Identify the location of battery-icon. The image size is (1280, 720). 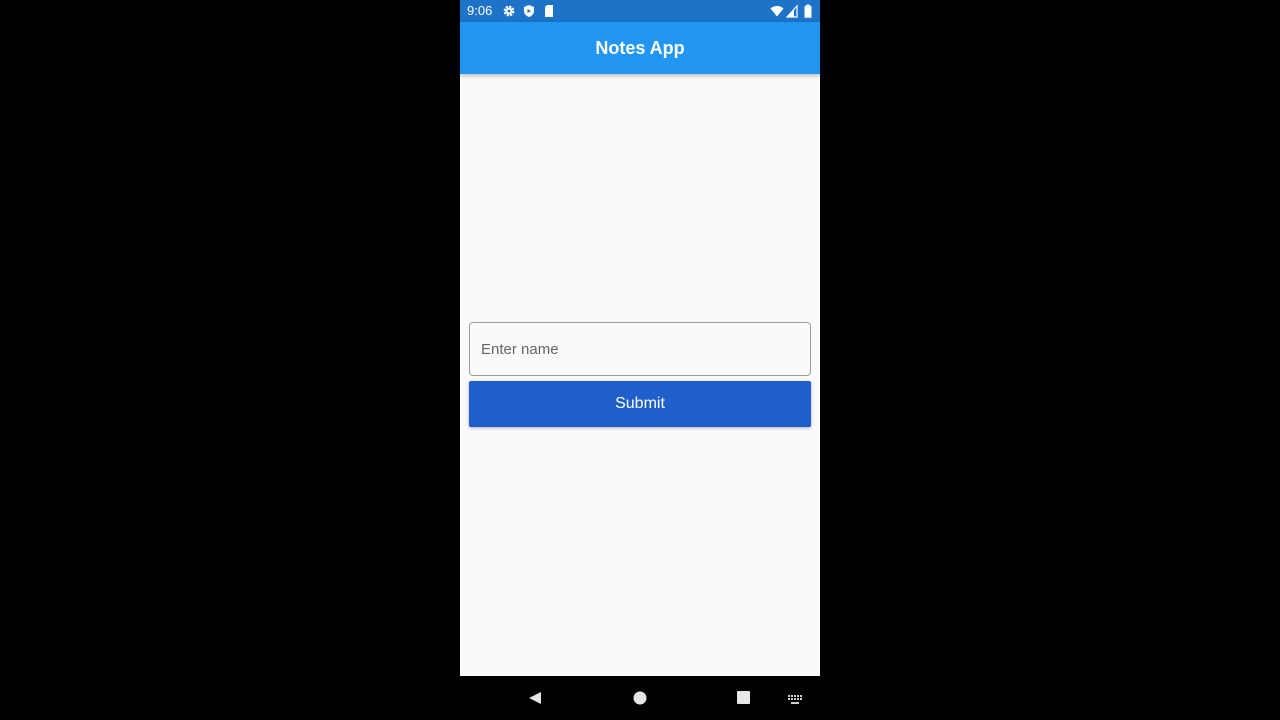
(808, 13).